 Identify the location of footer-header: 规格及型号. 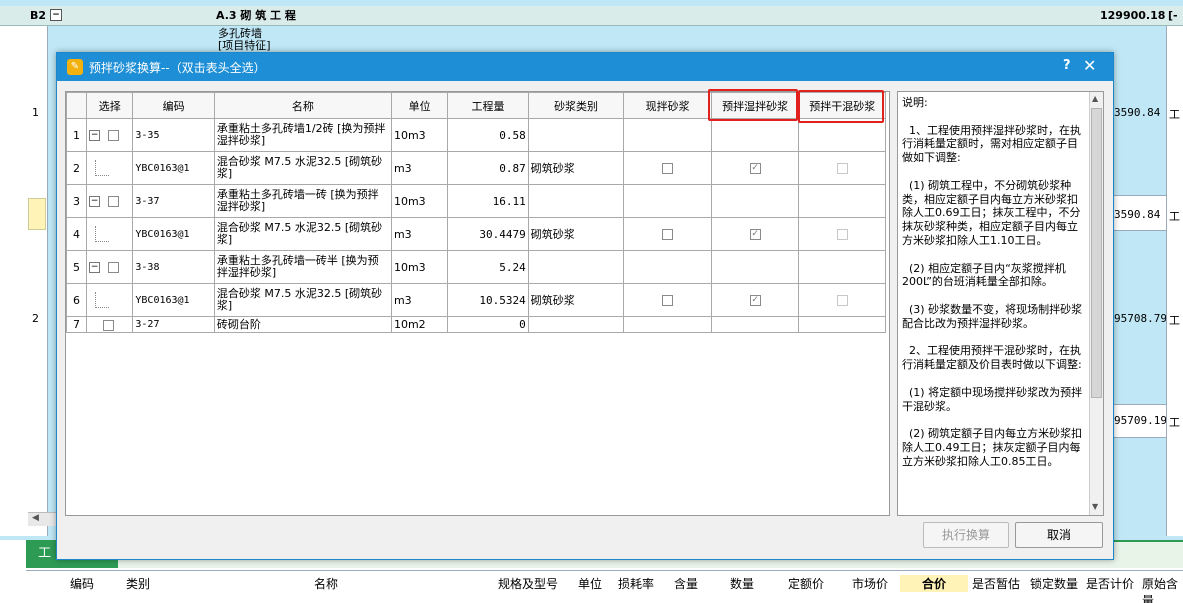
(528, 583).